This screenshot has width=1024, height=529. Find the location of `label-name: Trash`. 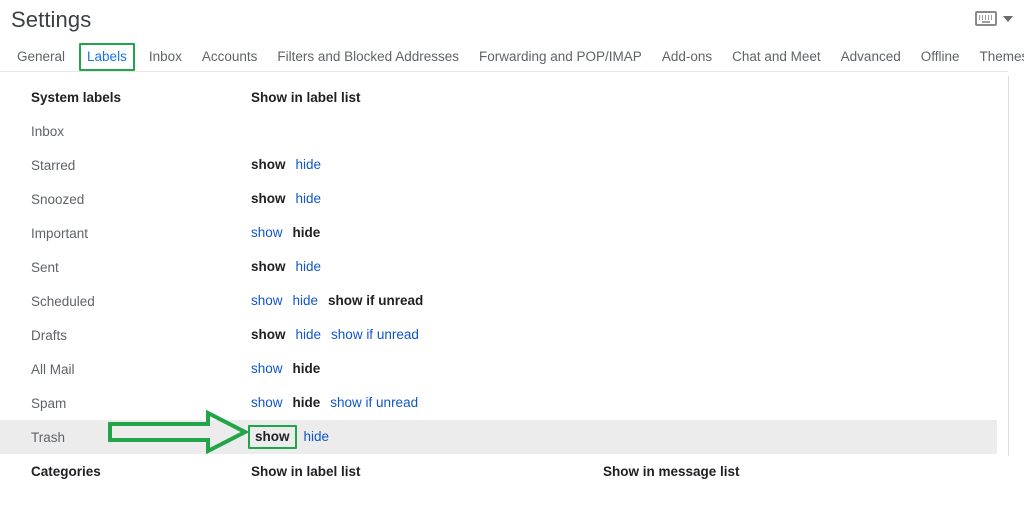

label-name: Trash is located at coordinates (48, 437).